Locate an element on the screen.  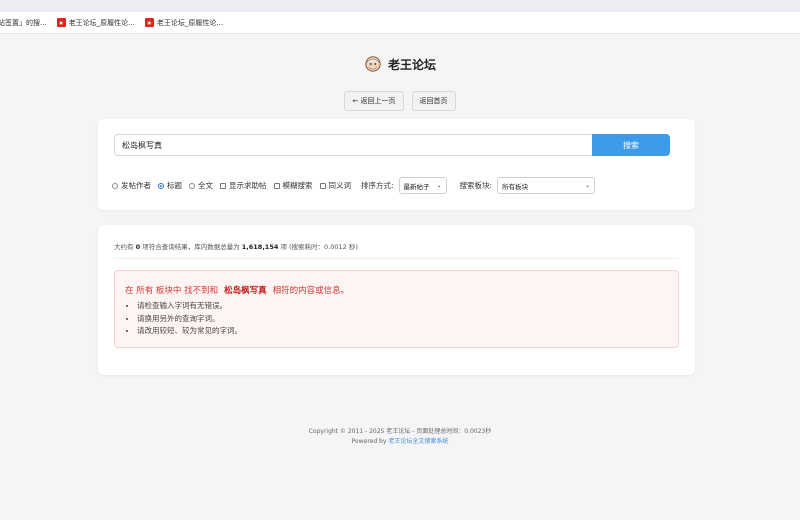
nav-buttons: ← 返回上一页 返回首页 is located at coordinates (400, 101).